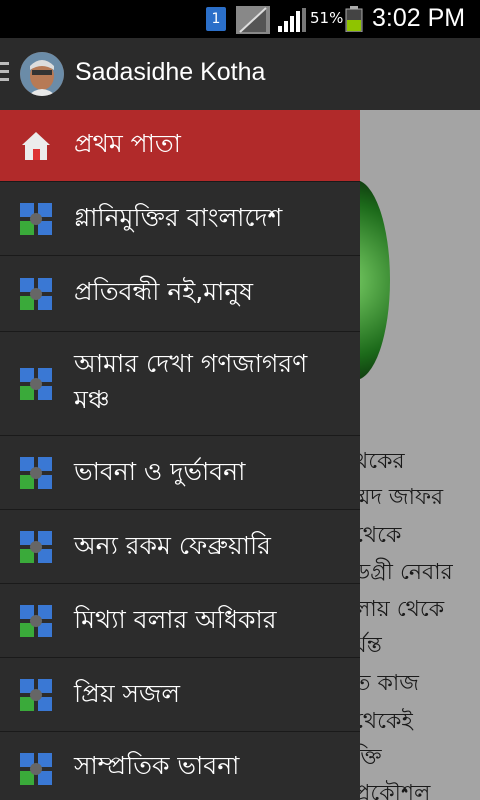 This screenshot has width=480, height=800. What do you see at coordinates (395, 790) in the screenshot?
I see `content-text: প্রকৌশল` at bounding box center [395, 790].